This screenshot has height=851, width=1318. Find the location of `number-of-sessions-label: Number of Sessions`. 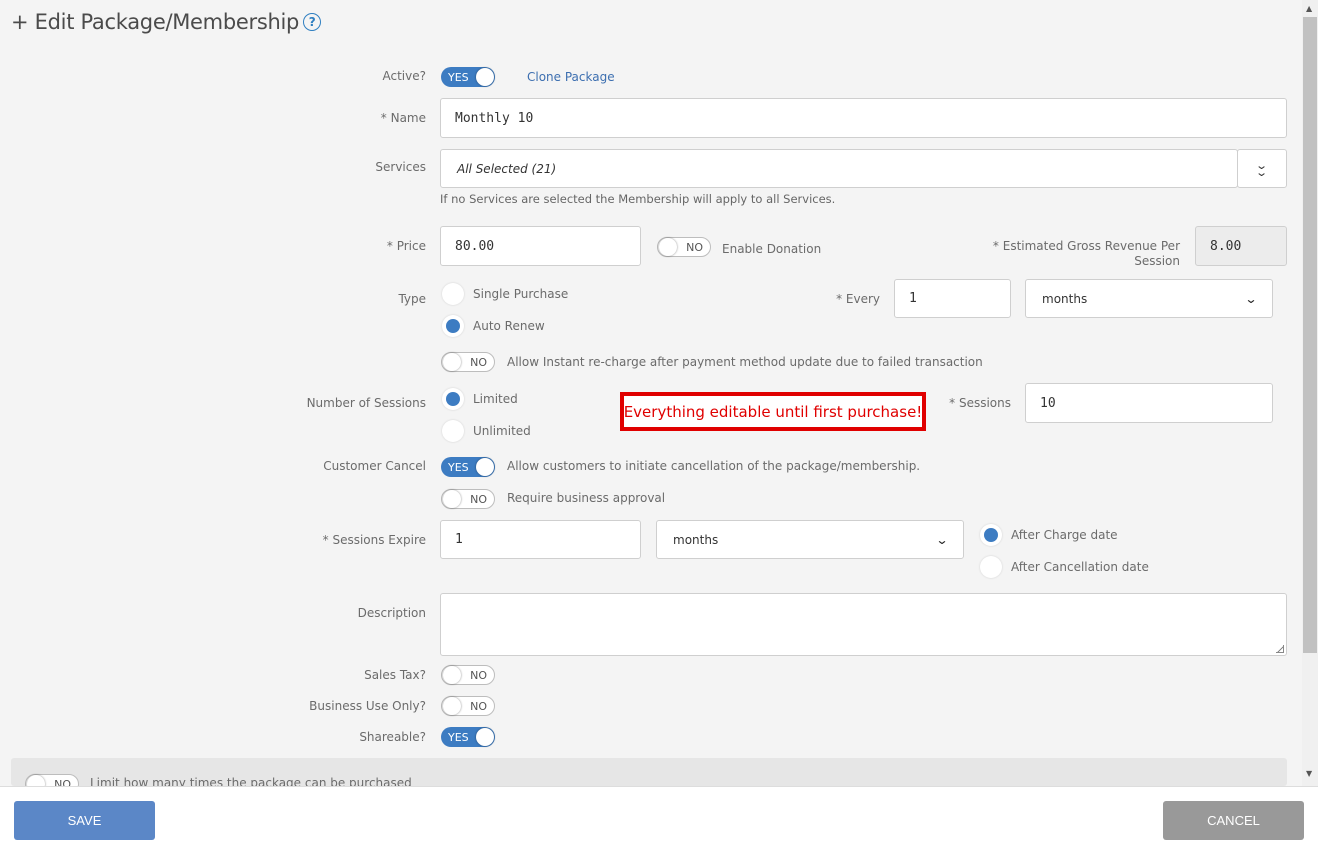

number-of-sessions-label: Number of Sessions is located at coordinates (366, 403).